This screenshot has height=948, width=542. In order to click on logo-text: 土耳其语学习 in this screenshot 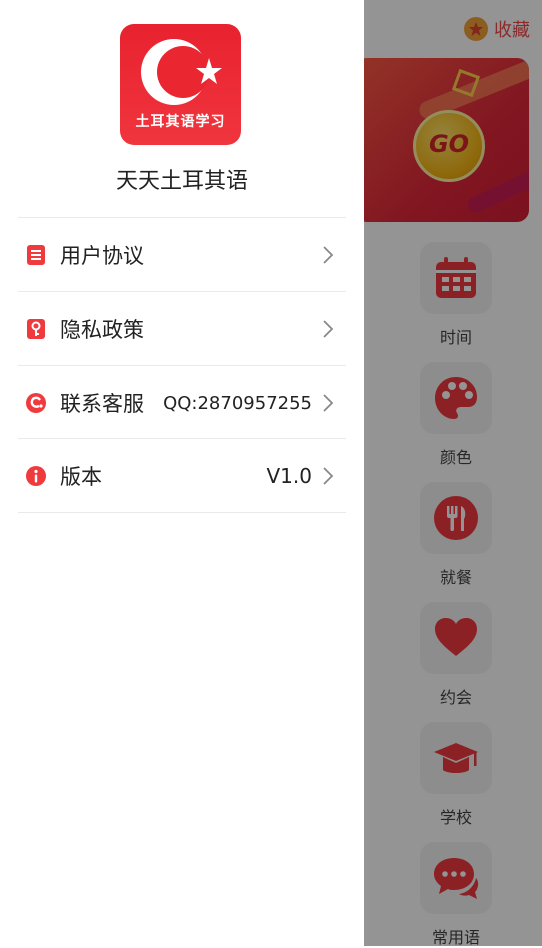, I will do `click(180, 122)`.